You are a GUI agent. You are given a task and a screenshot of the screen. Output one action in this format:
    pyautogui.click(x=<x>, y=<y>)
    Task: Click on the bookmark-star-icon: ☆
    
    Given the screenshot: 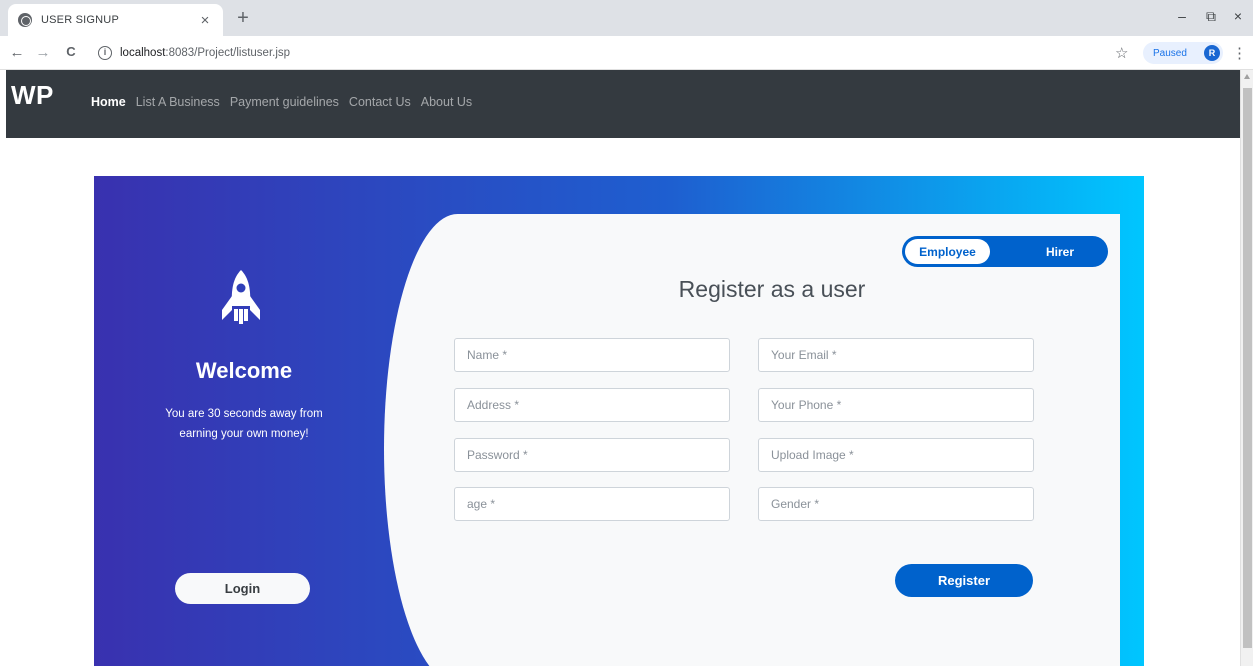 What is the action you would take?
    pyautogui.click(x=1121, y=53)
    